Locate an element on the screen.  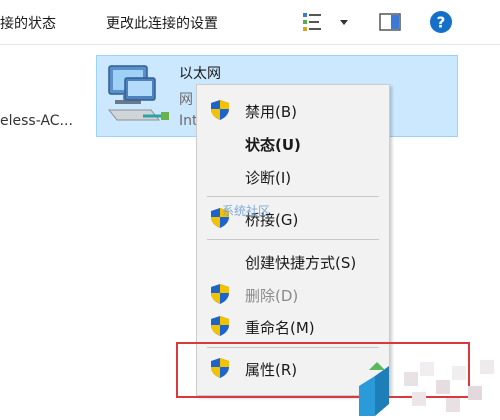
site-logo-icon is located at coordinates (374, 389).